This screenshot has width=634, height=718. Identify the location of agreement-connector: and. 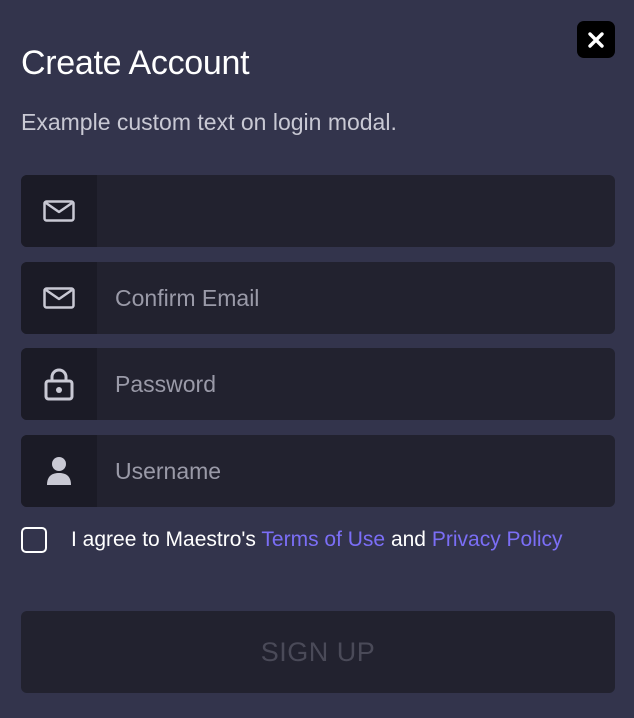
(408, 539).